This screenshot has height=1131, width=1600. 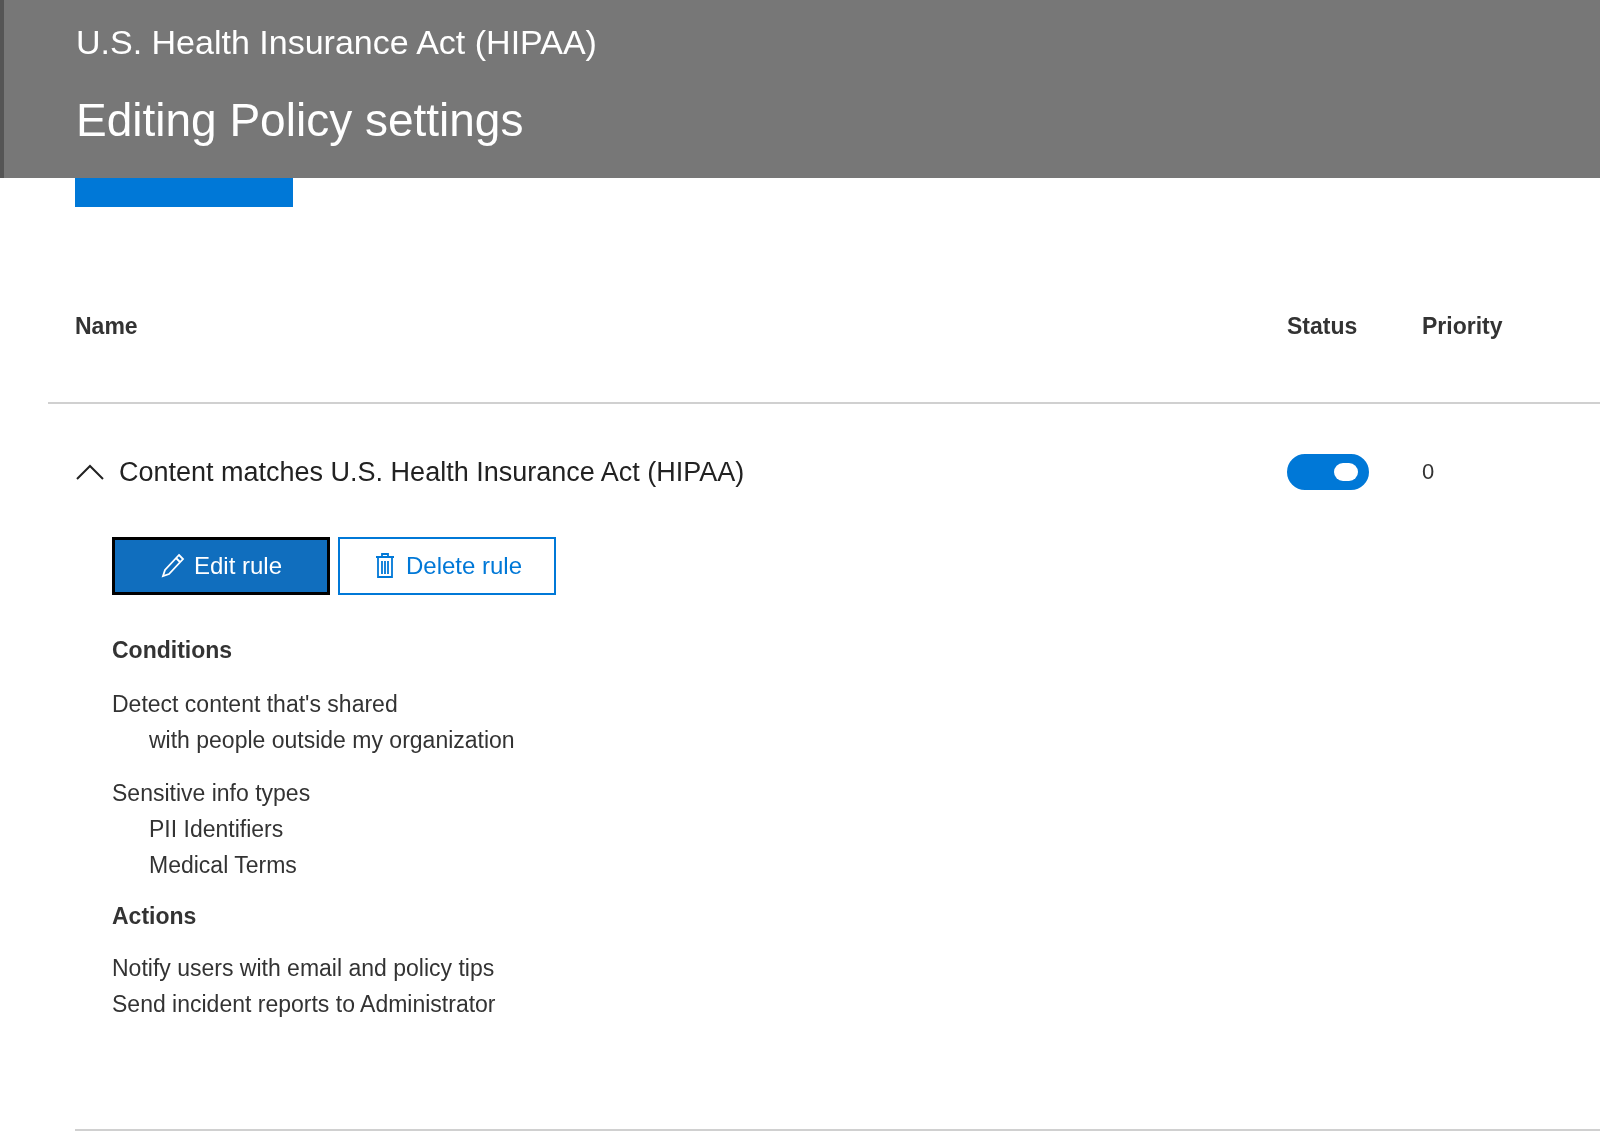 What do you see at coordinates (255, 704) in the screenshot?
I see `condition-text: Detect content that's shared` at bounding box center [255, 704].